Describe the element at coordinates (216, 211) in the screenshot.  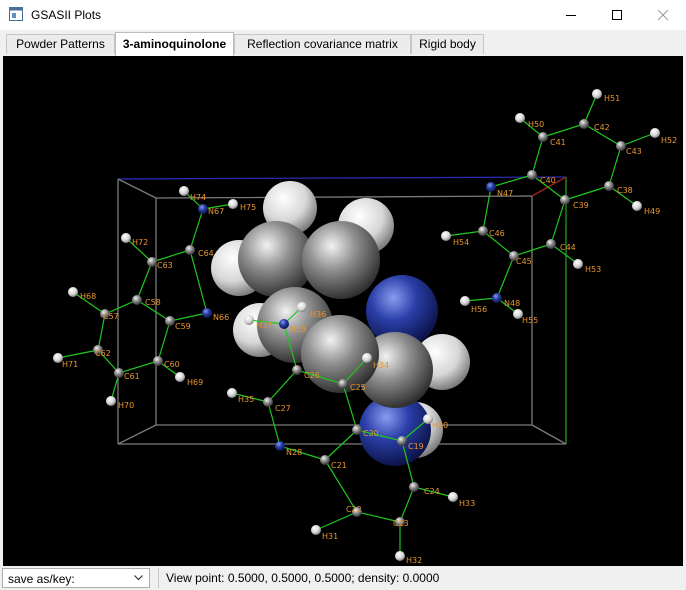
I see `label-N67: N67` at that location.